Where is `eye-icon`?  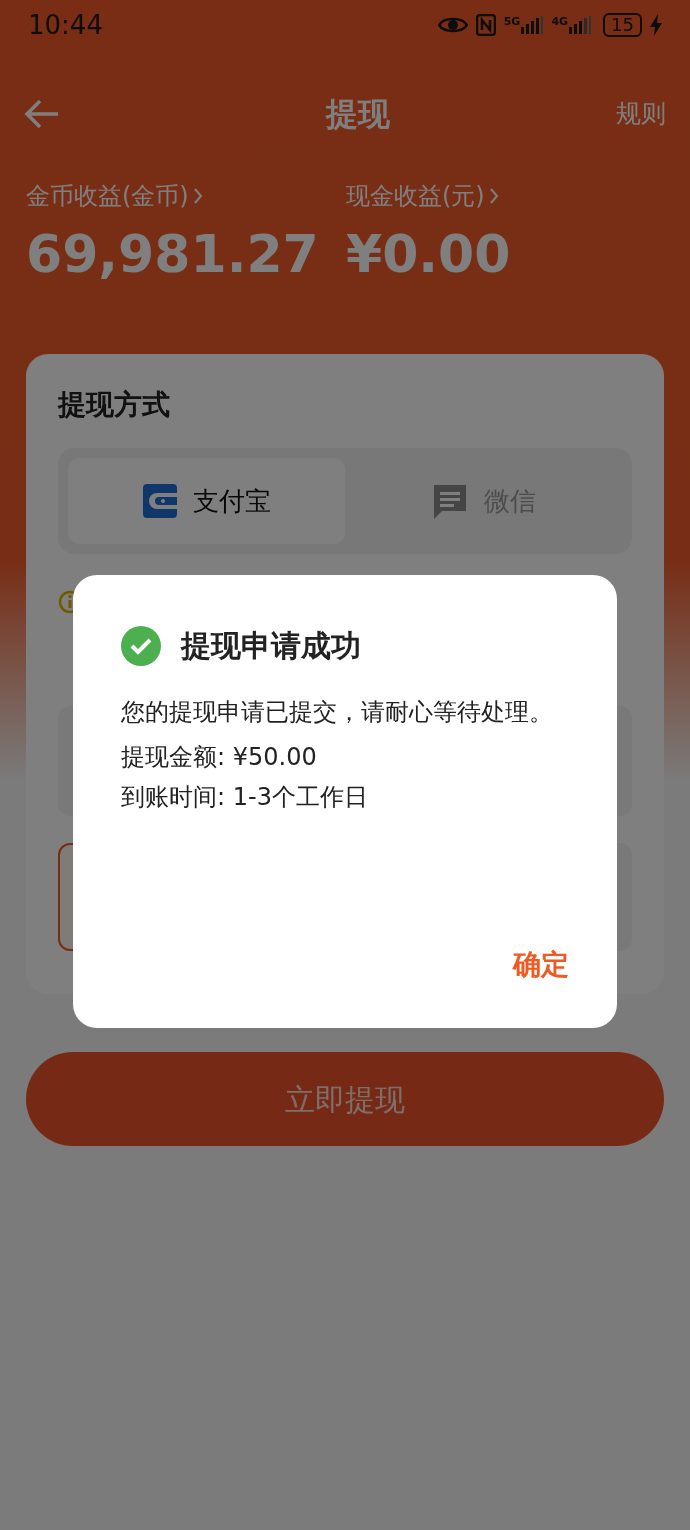
eye-icon is located at coordinates (452, 25).